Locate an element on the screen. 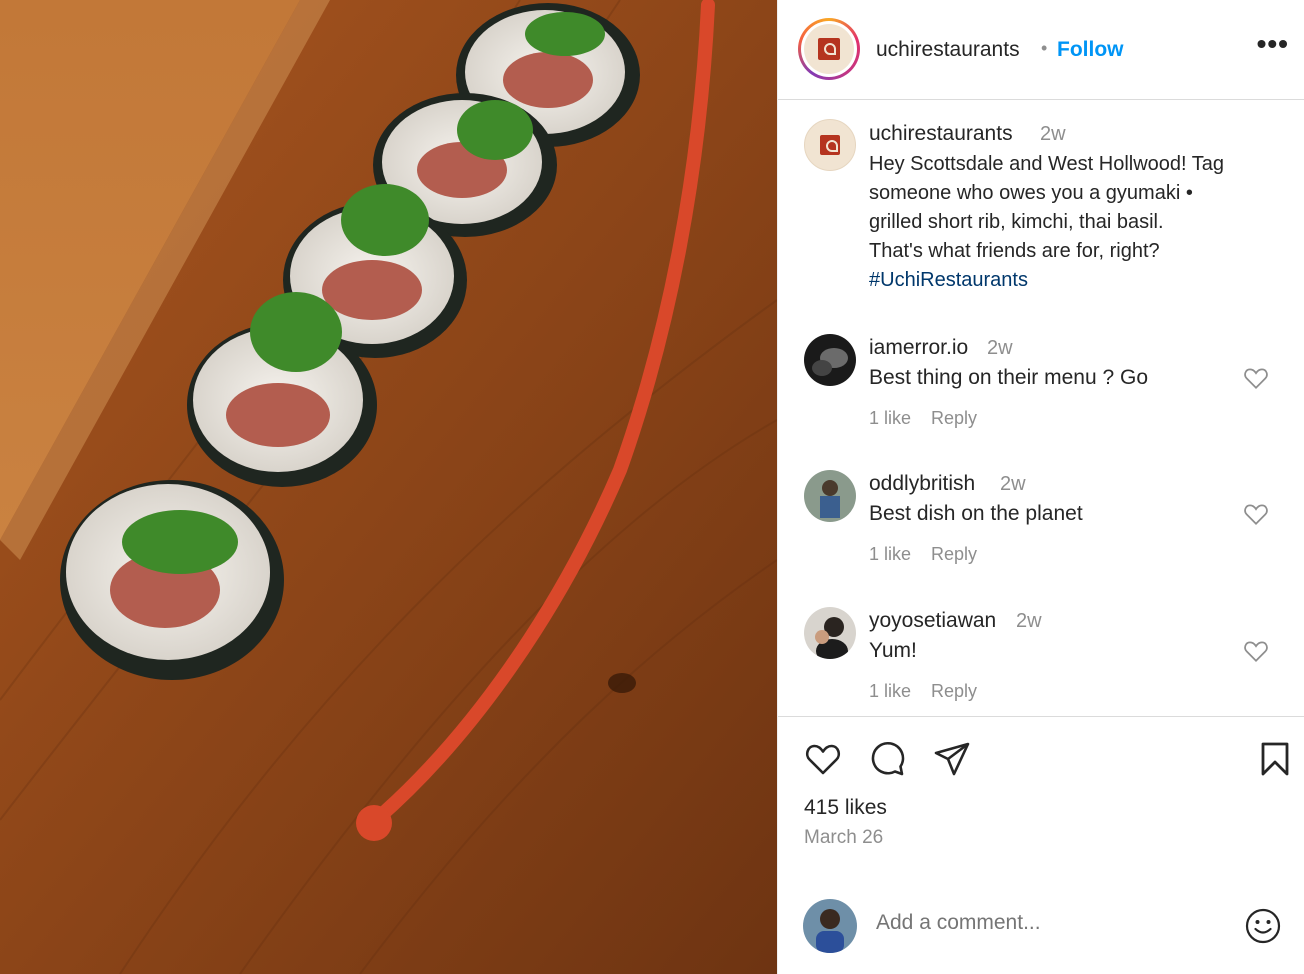 This screenshot has width=1304, height=974. comment-username: oddlybritish is located at coordinates (922, 484).